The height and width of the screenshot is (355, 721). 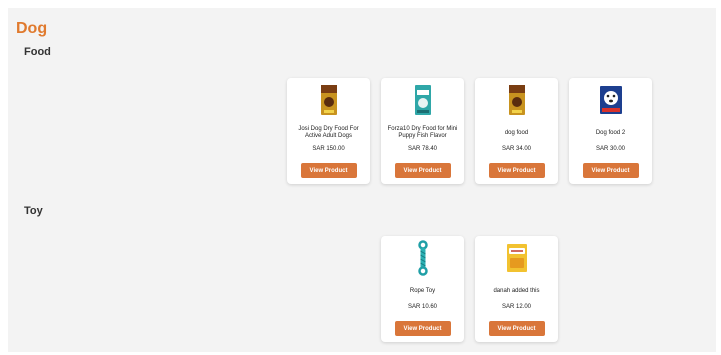 I want to click on section-title-toy: Toy, so click(x=33, y=211).